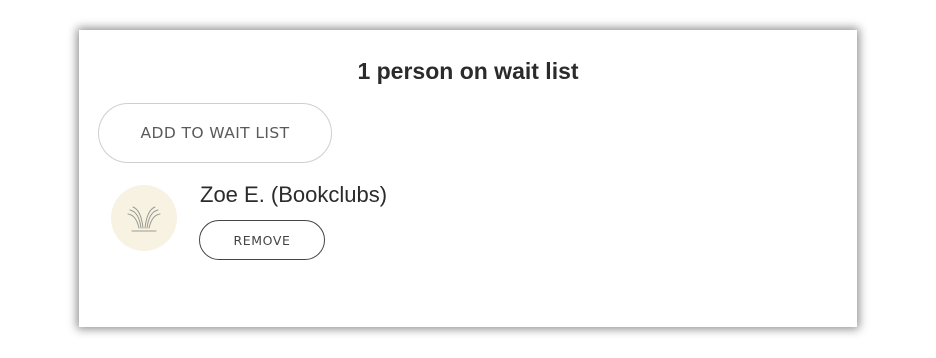 This screenshot has width=936, height=358. I want to click on remove-button: REMOVE, so click(262, 240).